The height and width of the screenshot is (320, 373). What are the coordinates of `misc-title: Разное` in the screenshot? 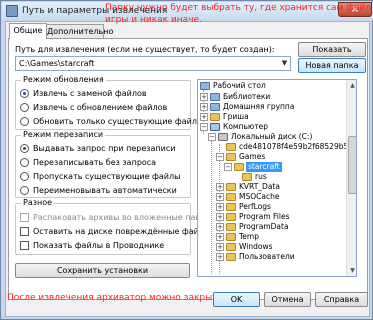 It's located at (38, 202).